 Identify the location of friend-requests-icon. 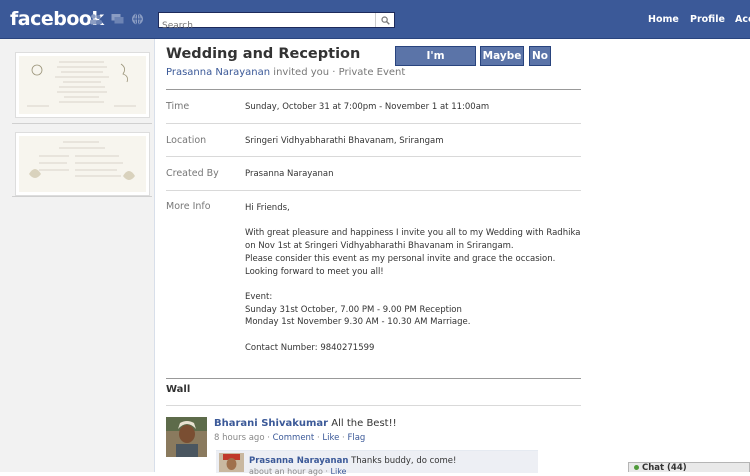
(95, 19).